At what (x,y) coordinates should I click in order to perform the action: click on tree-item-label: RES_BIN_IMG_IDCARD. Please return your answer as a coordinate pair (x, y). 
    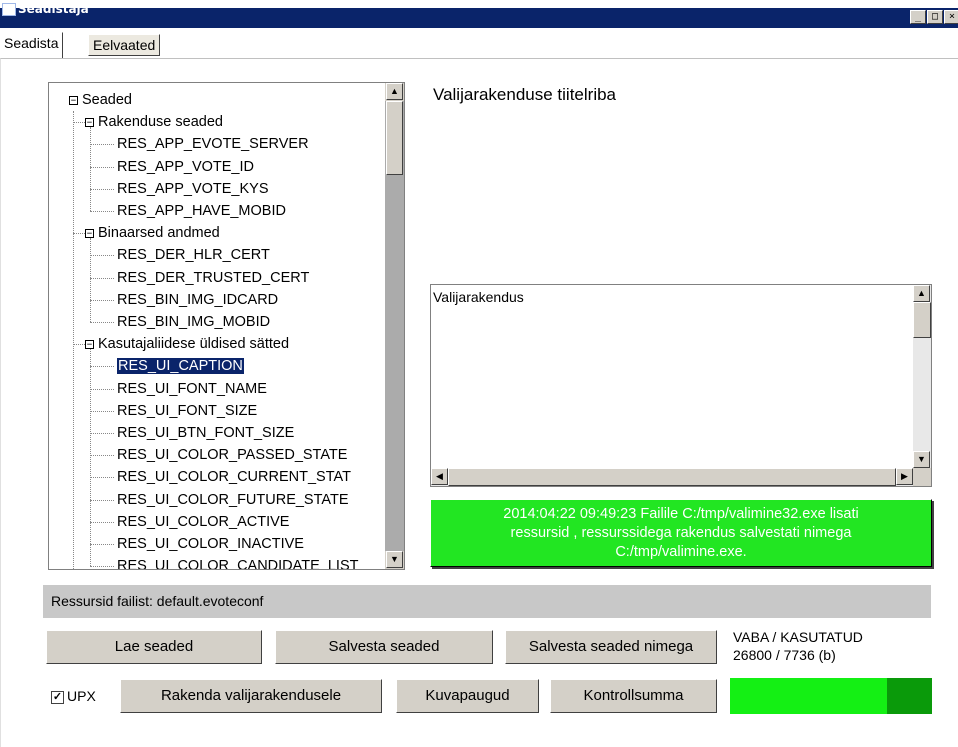
    Looking at the image, I should click on (198, 299).